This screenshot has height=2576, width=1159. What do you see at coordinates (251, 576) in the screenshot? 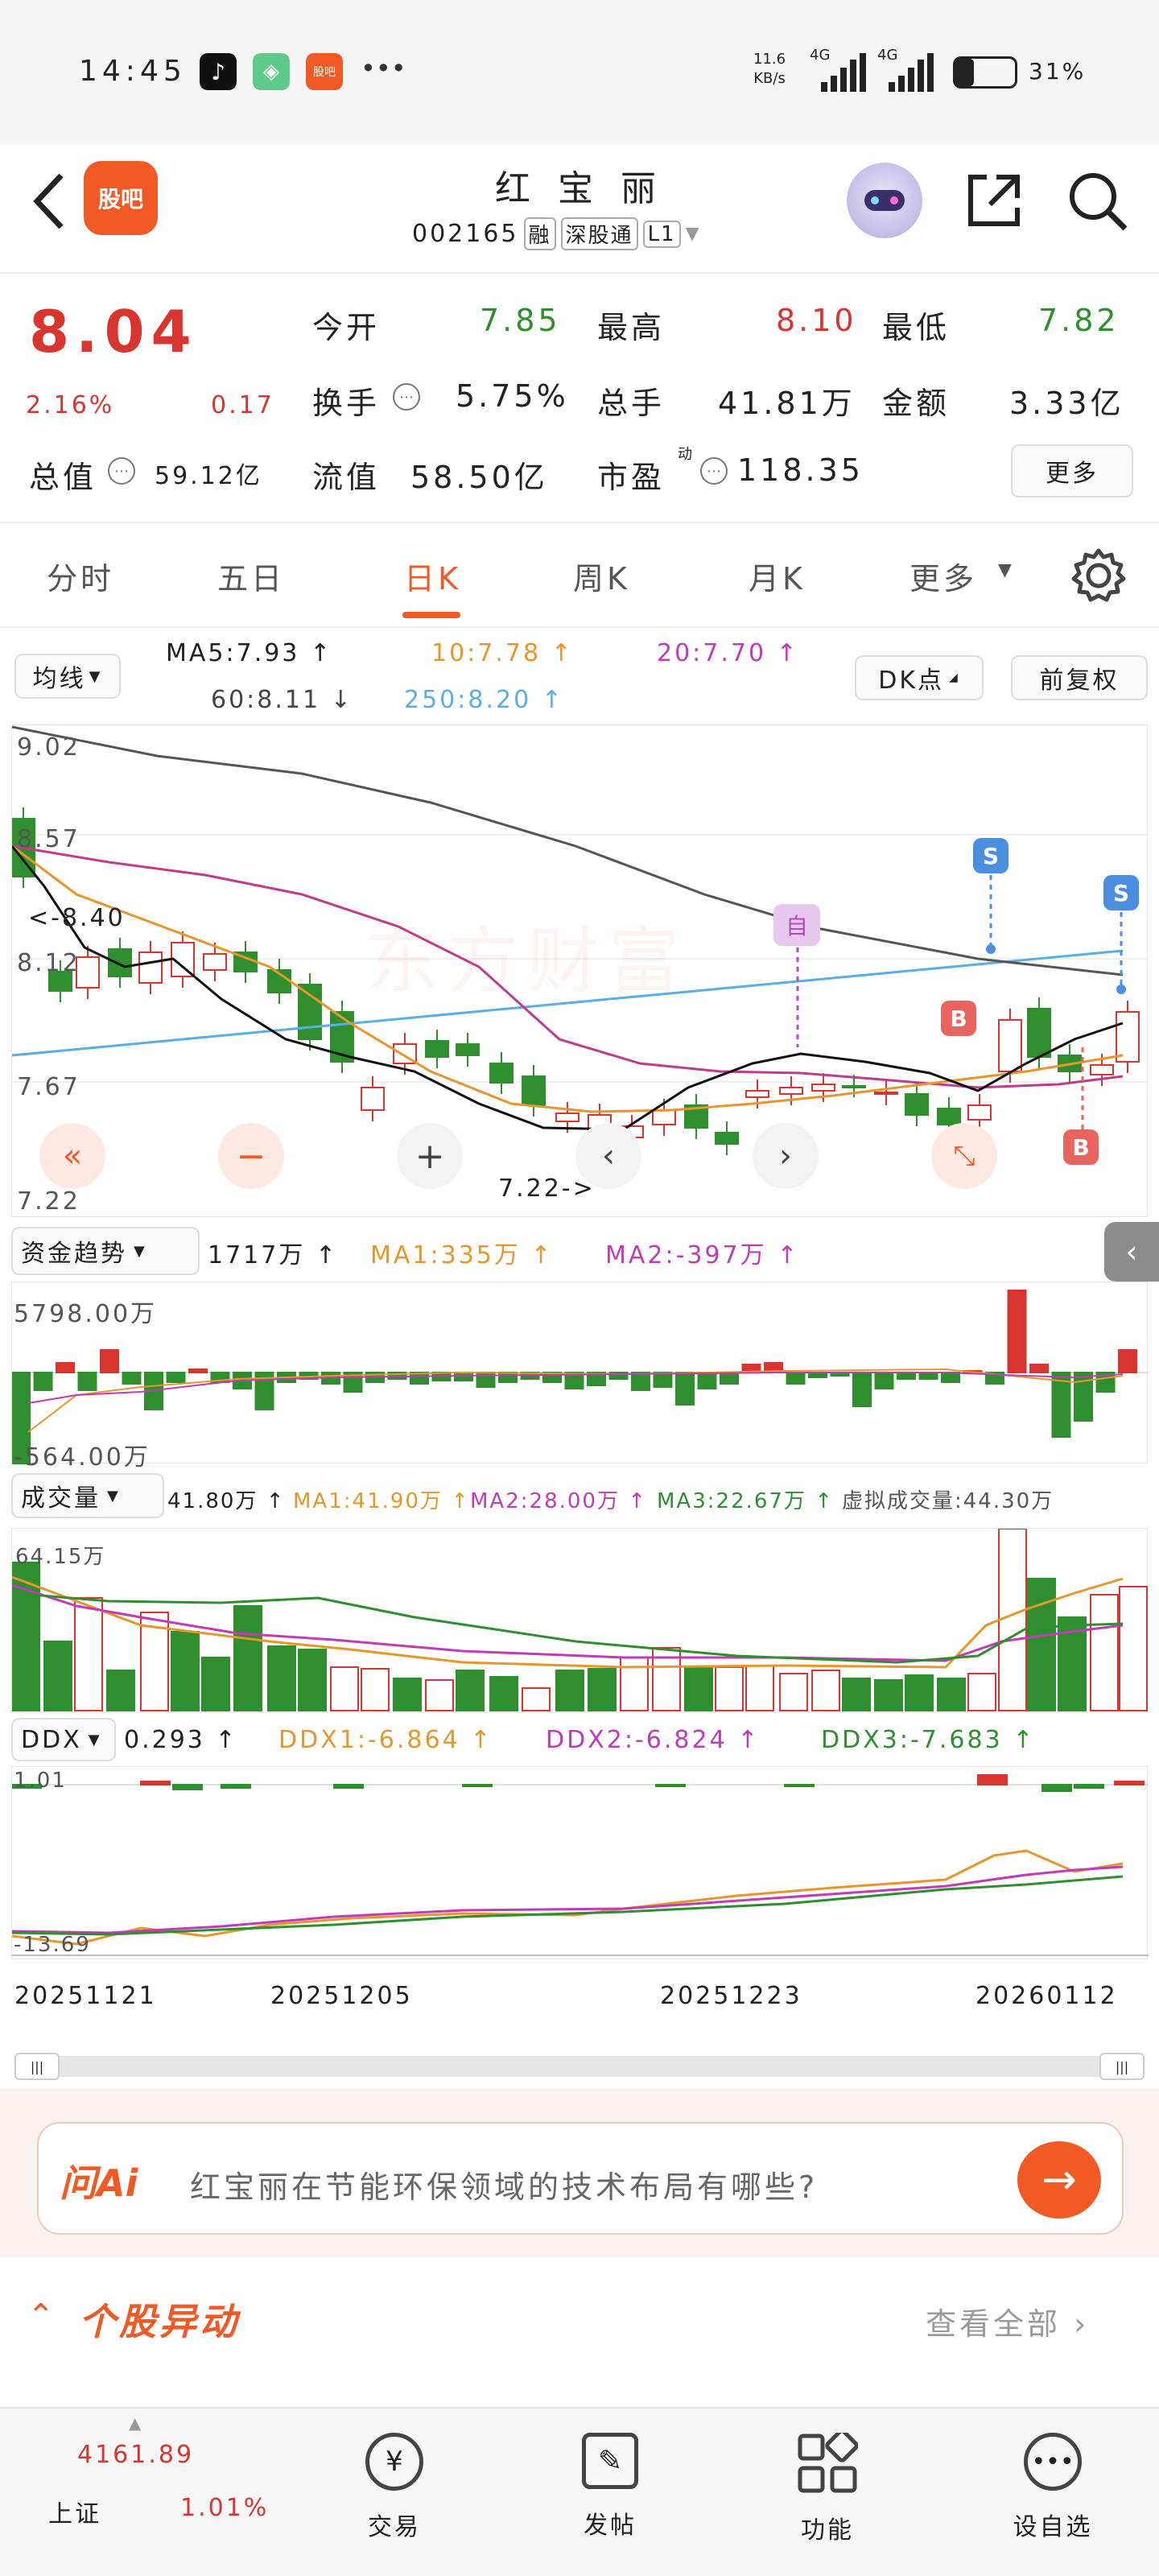
I see `tab-five-day: 五日` at bounding box center [251, 576].